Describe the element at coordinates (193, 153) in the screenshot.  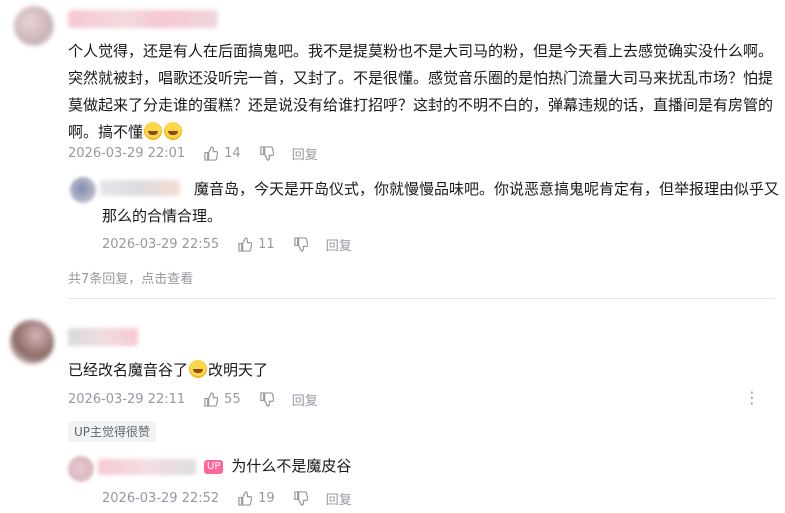
I see `comment-meta: 2026-03-29 22:01 14 回复` at that location.